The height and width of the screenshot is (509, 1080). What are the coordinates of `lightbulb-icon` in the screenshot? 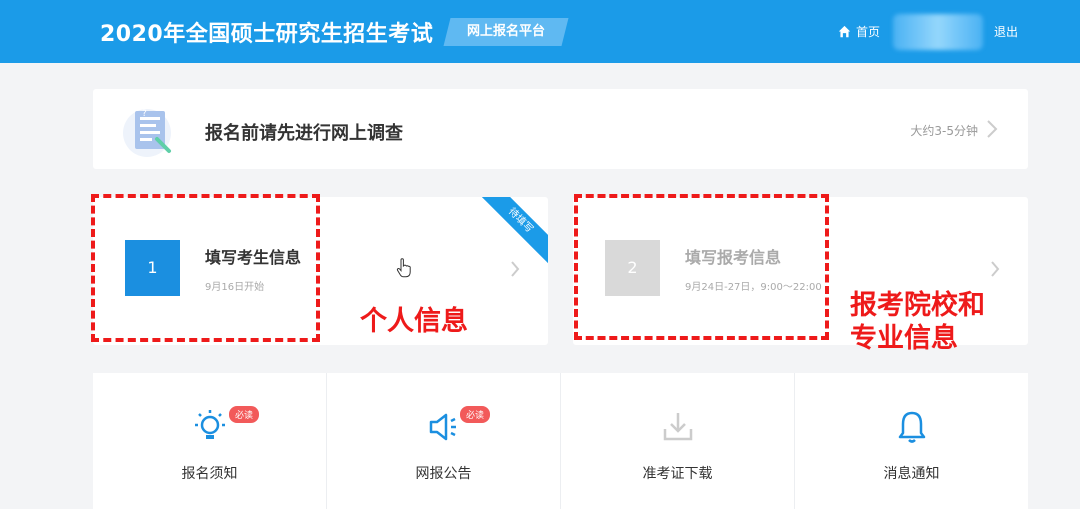 It's located at (209, 424).